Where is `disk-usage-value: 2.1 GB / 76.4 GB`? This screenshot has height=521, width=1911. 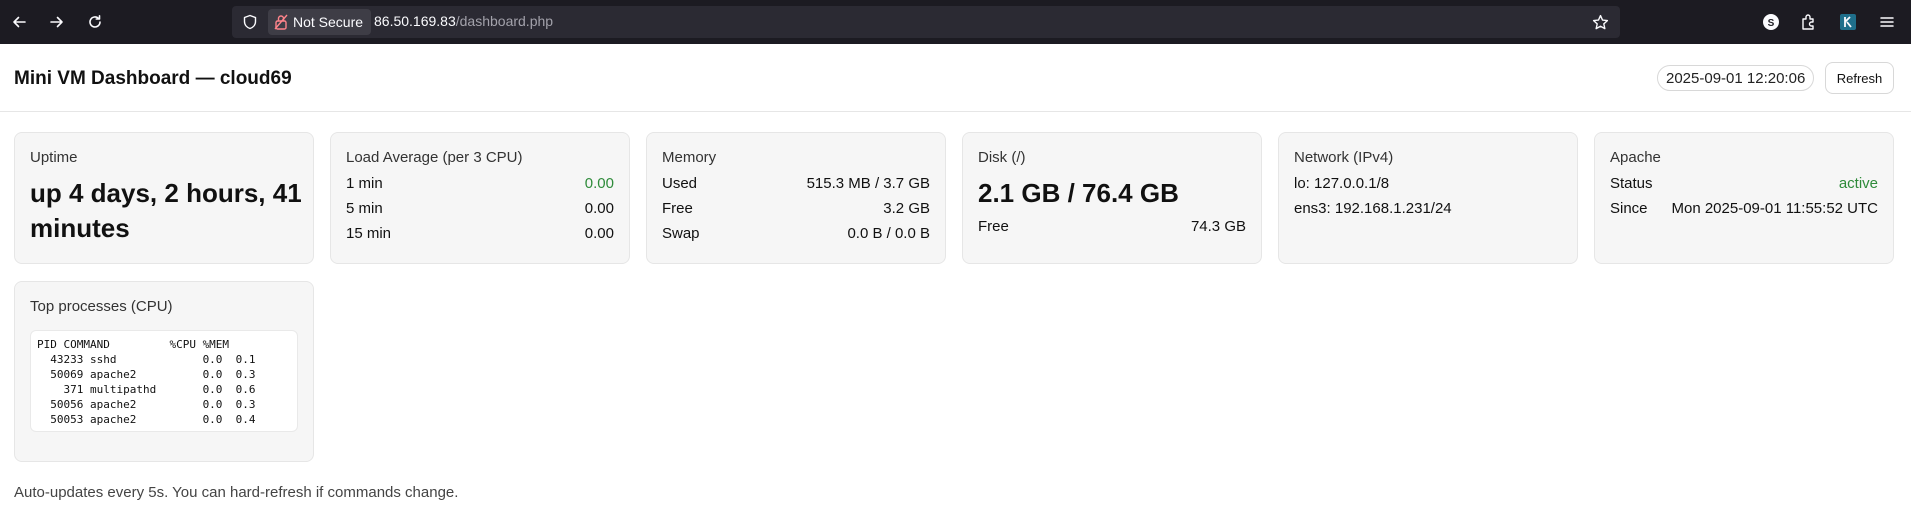
disk-usage-value: 2.1 GB / 76.4 GB is located at coordinates (1078, 193).